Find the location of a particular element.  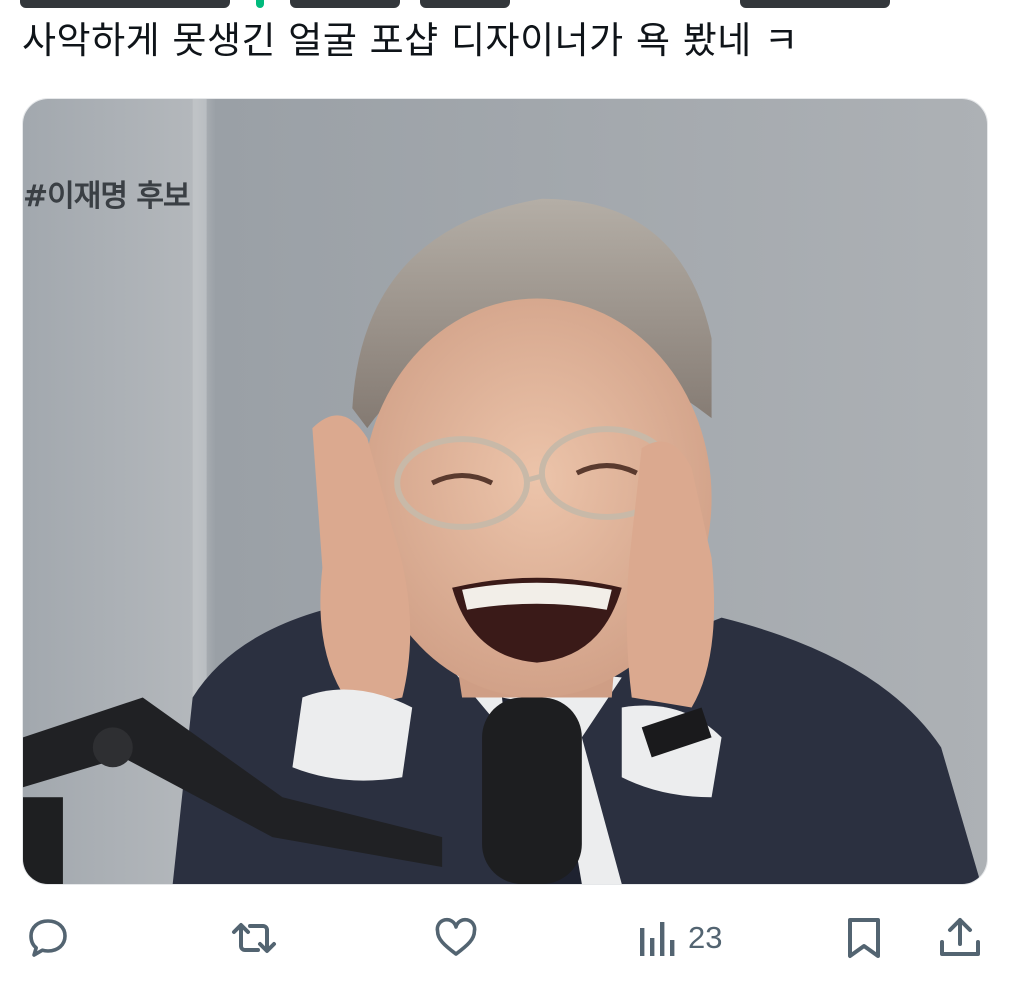

like-icon is located at coordinates (456, 936).